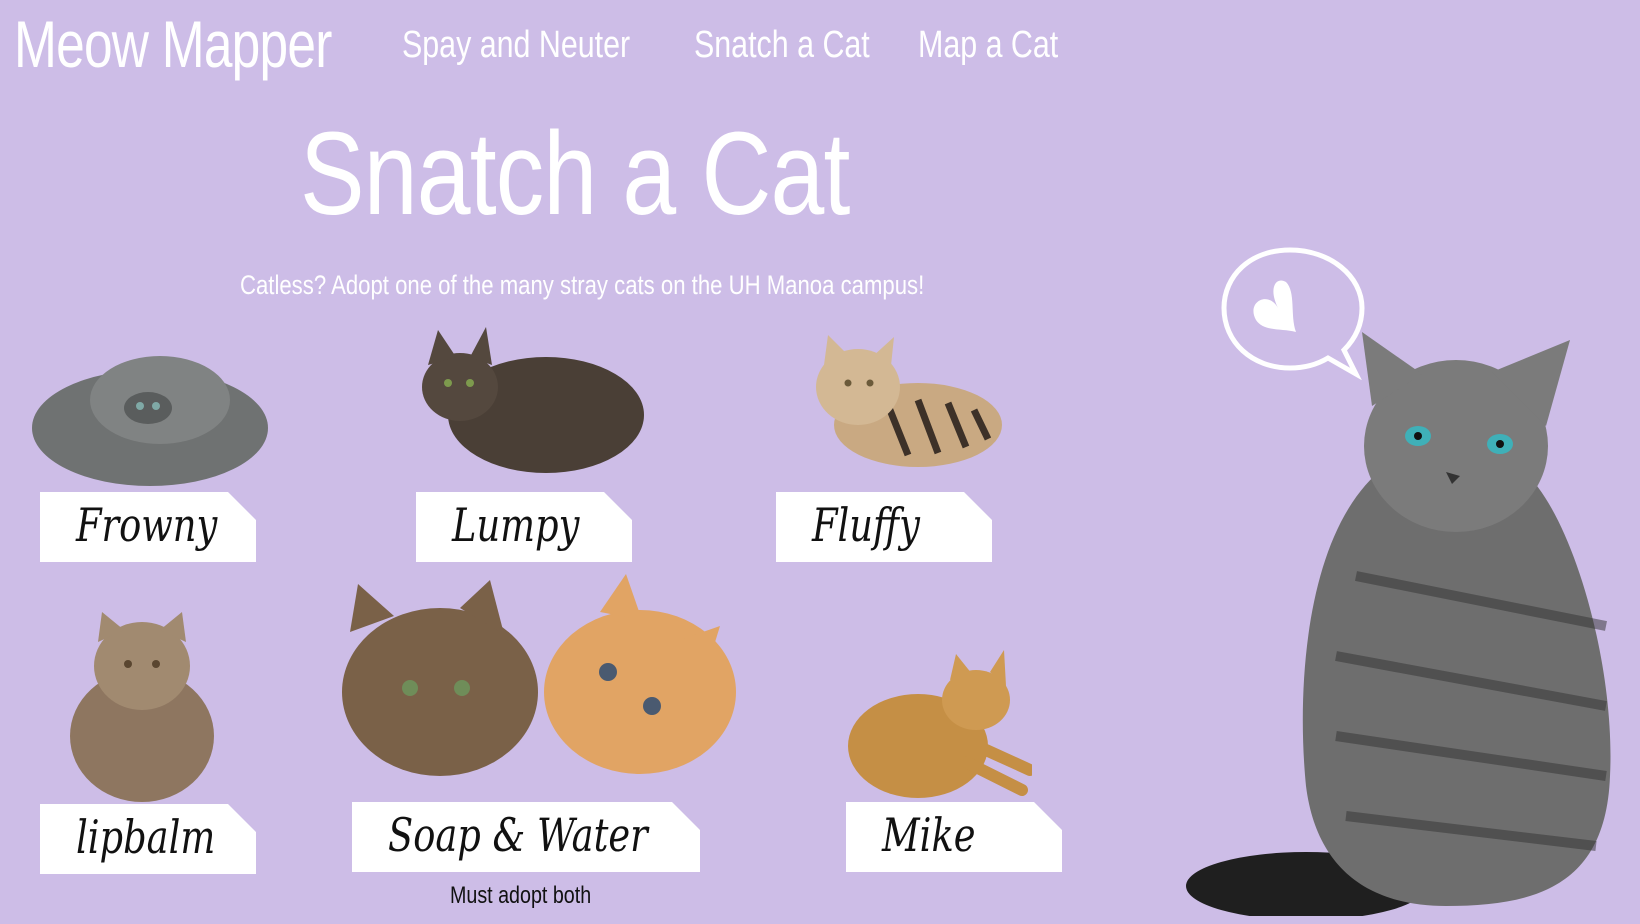  I want to click on cat-photo-soap-and-water, so click(543, 675).